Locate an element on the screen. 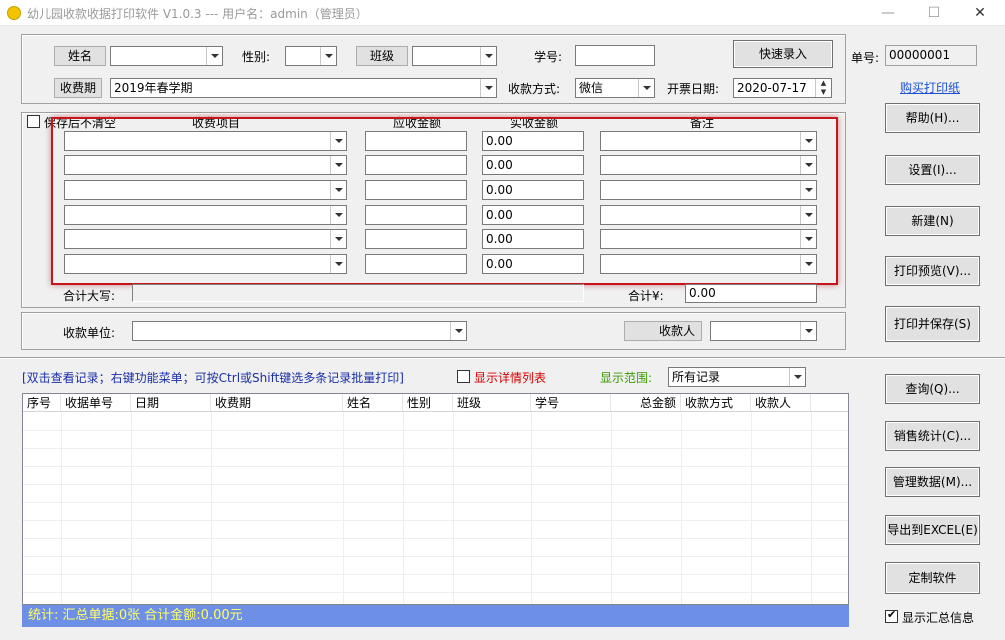 This screenshot has width=1005, height=640. col-index: 序号 is located at coordinates (42, 402).